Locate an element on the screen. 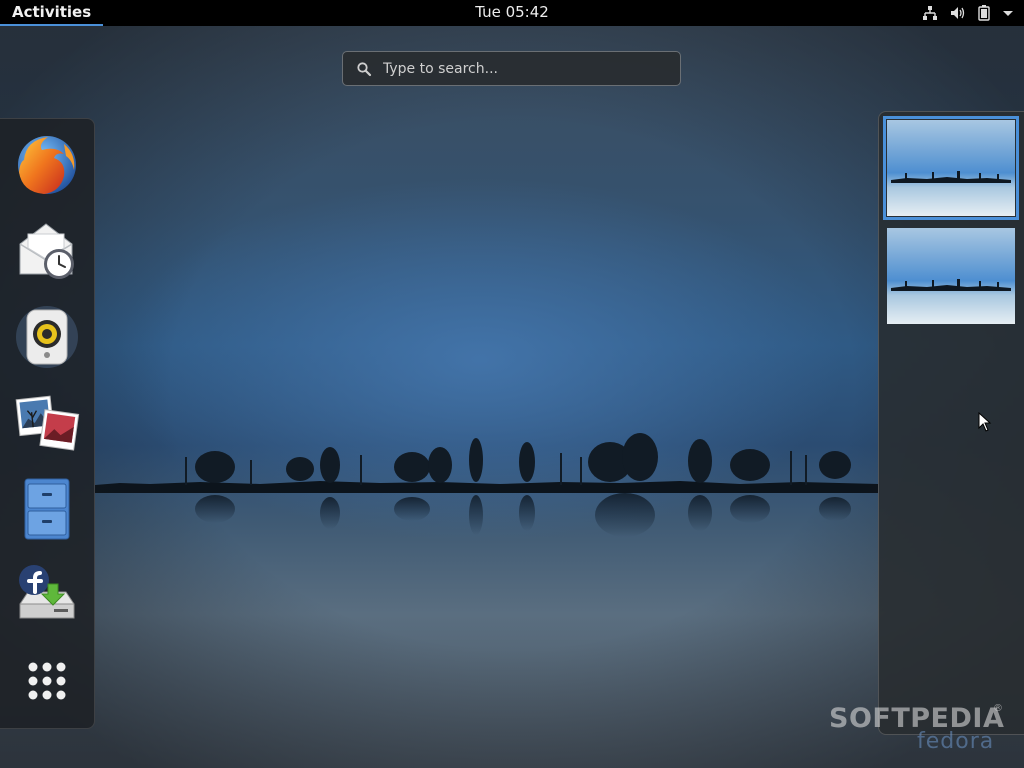  mouse-pointer-icon is located at coordinates (985, 423).